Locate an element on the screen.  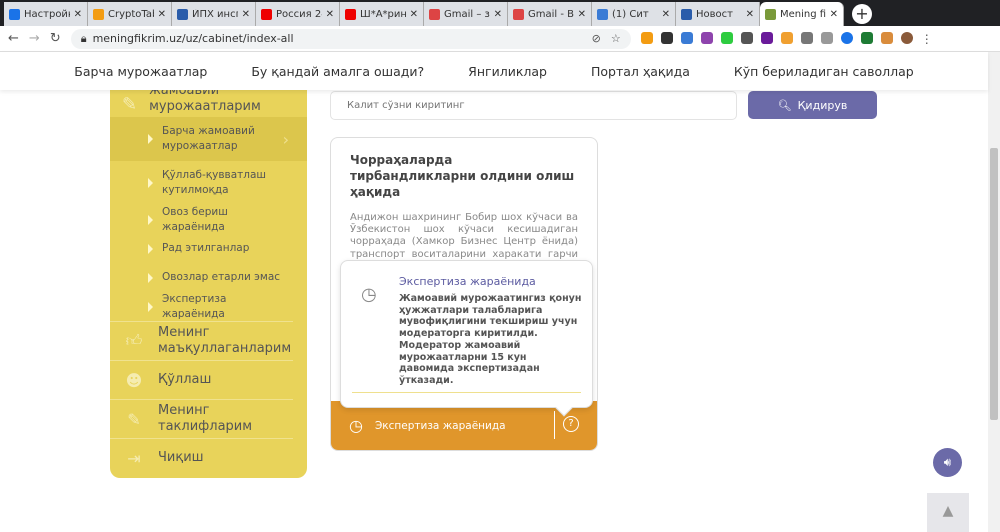
new-tab-button: + is located at coordinates (862, 14).